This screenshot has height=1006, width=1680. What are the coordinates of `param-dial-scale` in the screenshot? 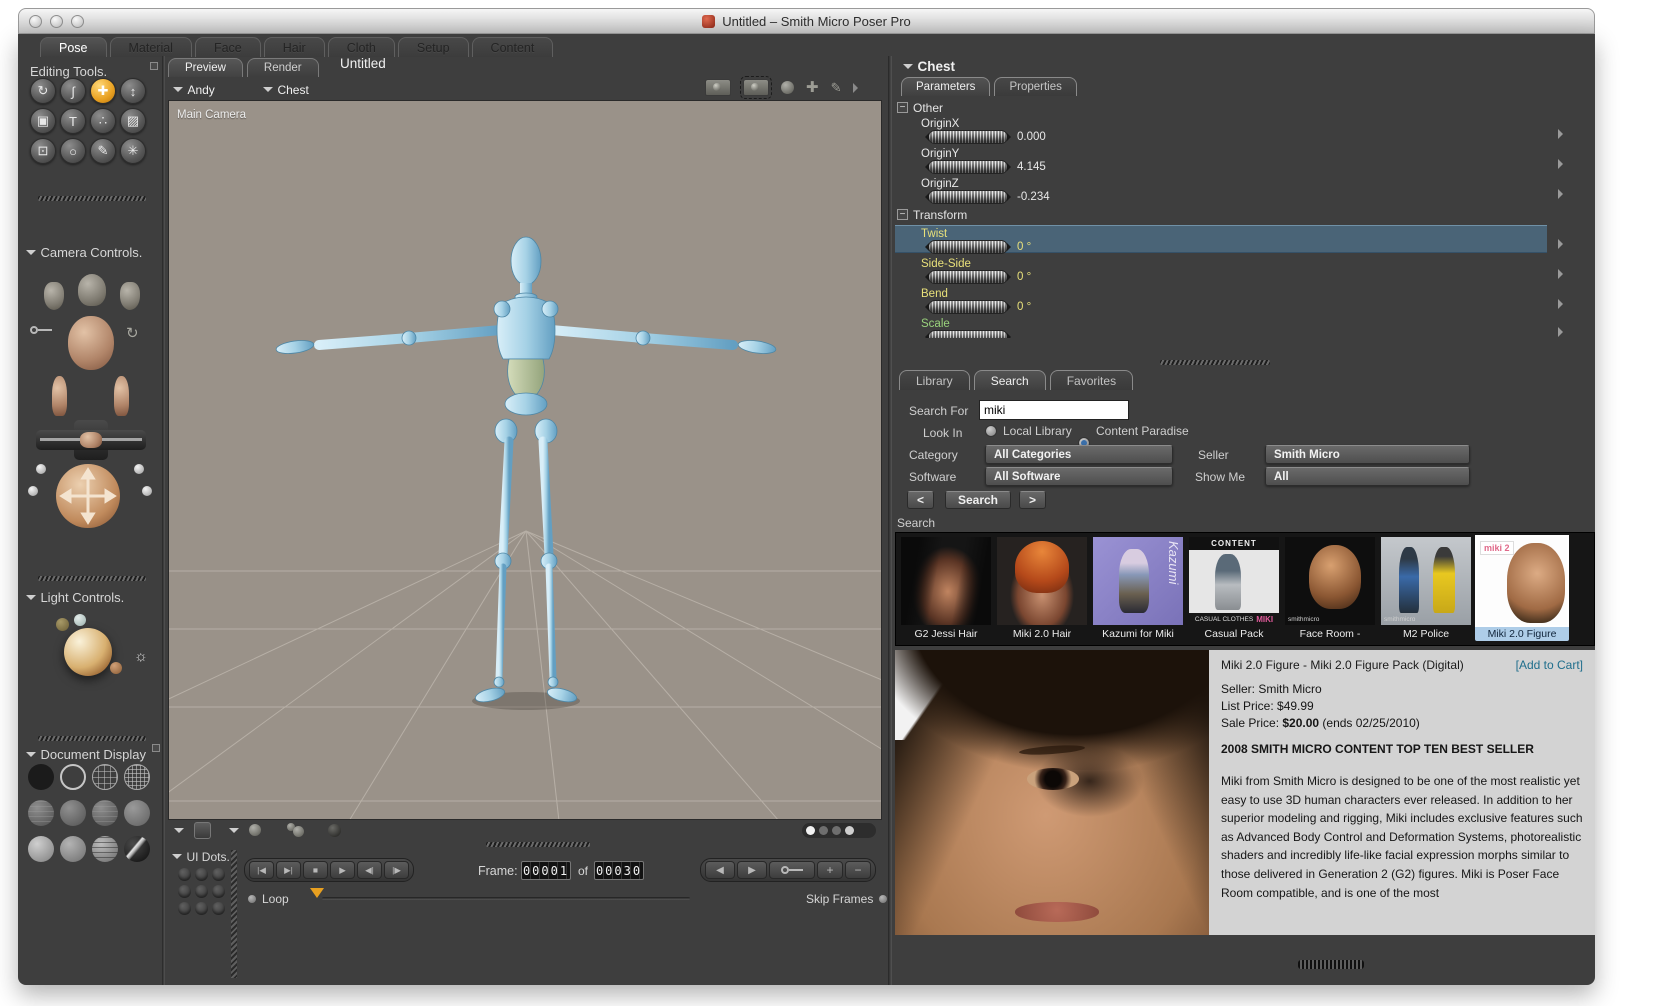 It's located at (968, 334).